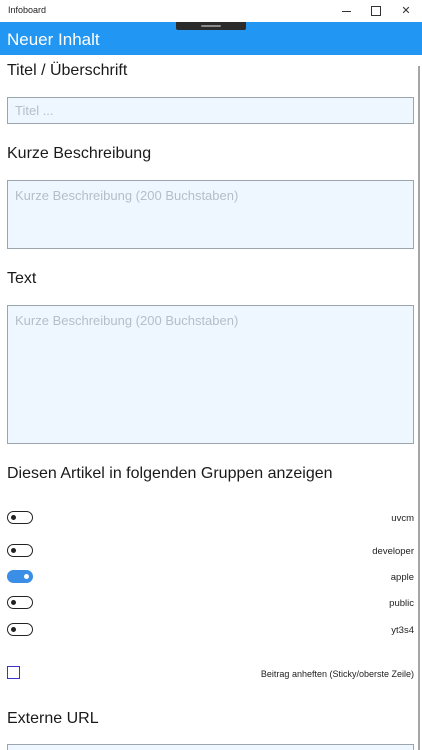 This screenshot has width=422, height=750. Describe the element at coordinates (402, 630) in the screenshot. I see `group-name-yt3s4: yt3s4` at that location.